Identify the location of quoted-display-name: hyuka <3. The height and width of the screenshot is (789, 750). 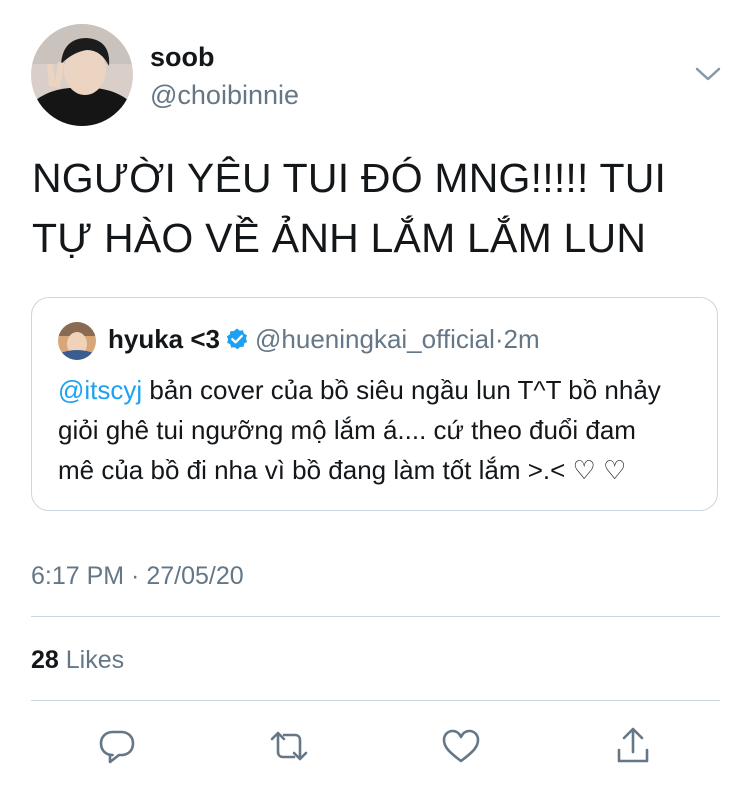
(164, 339).